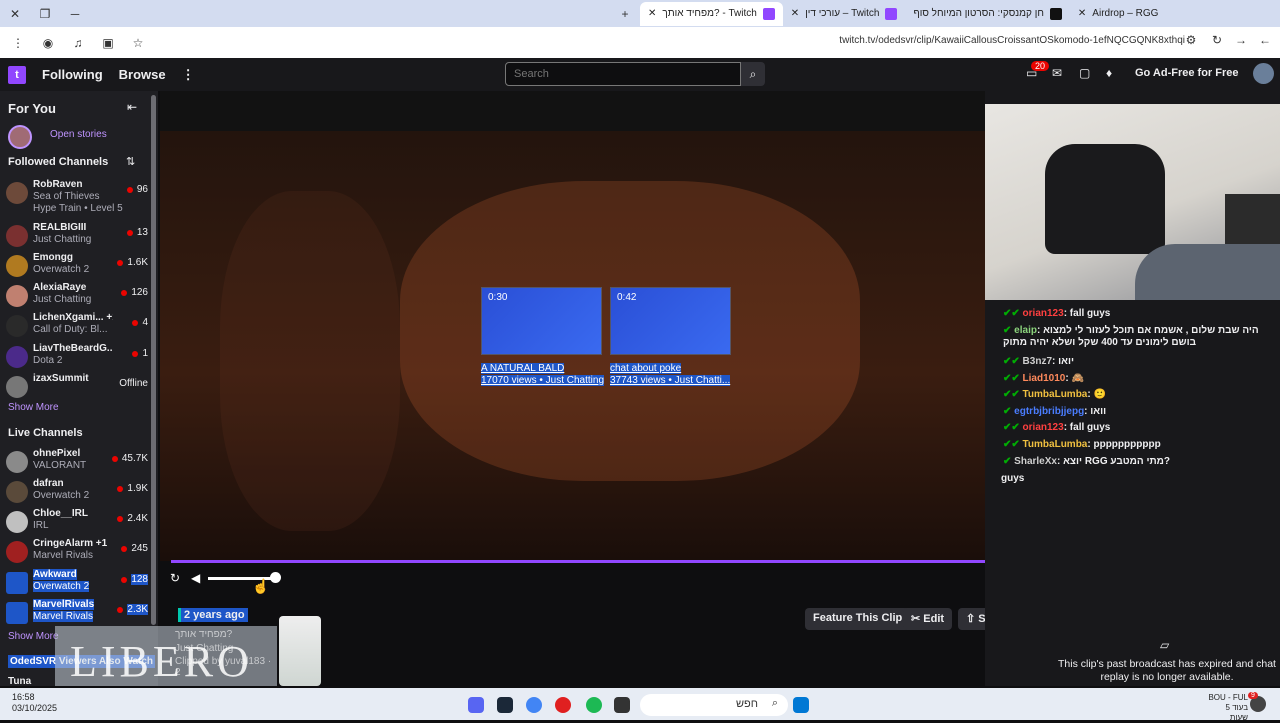 The image size is (1280, 723). What do you see at coordinates (72, 74) in the screenshot?
I see `nav-following: Following` at bounding box center [72, 74].